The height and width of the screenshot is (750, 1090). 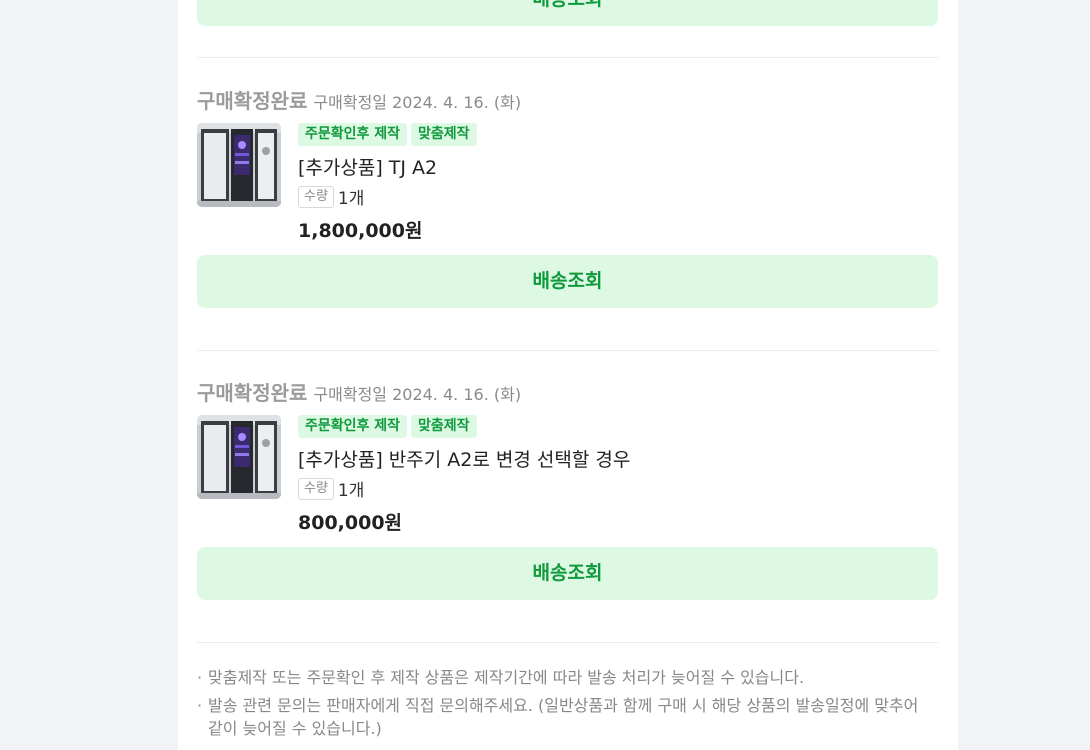 I want to click on product-name: [추가상품] 반주기 A2로 변경 선택할 경우, so click(x=464, y=458).